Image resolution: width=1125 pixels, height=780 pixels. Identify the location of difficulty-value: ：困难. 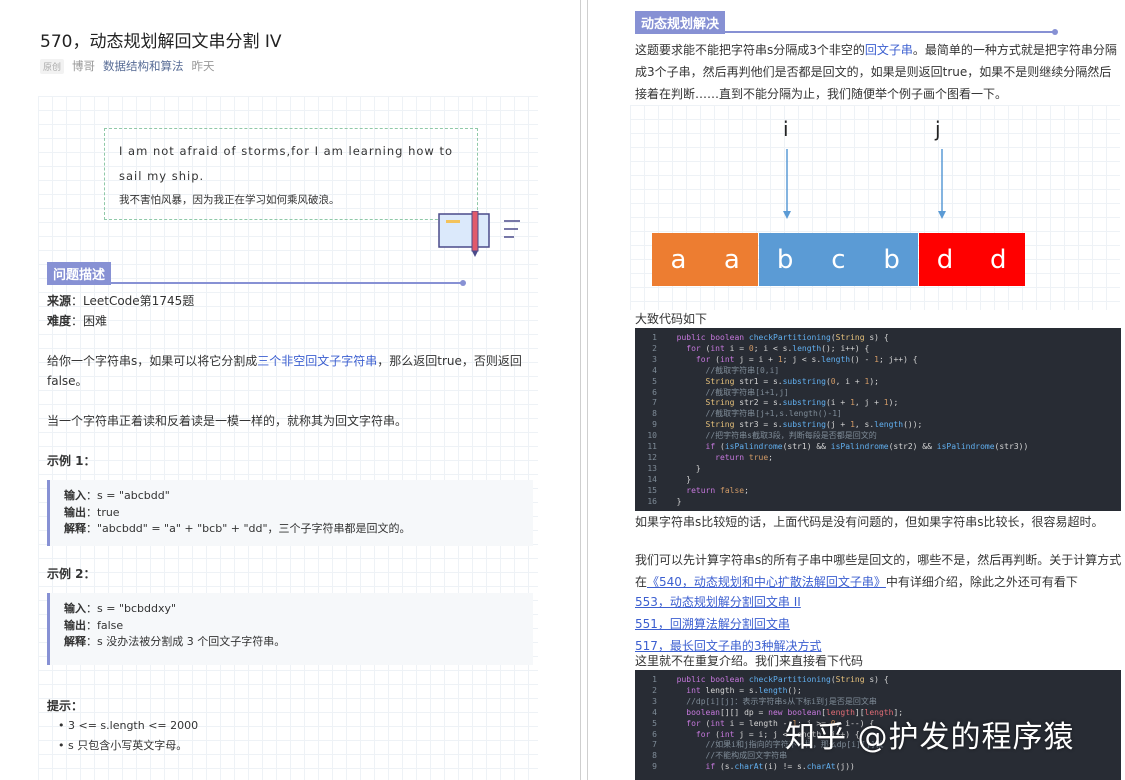
(89, 321).